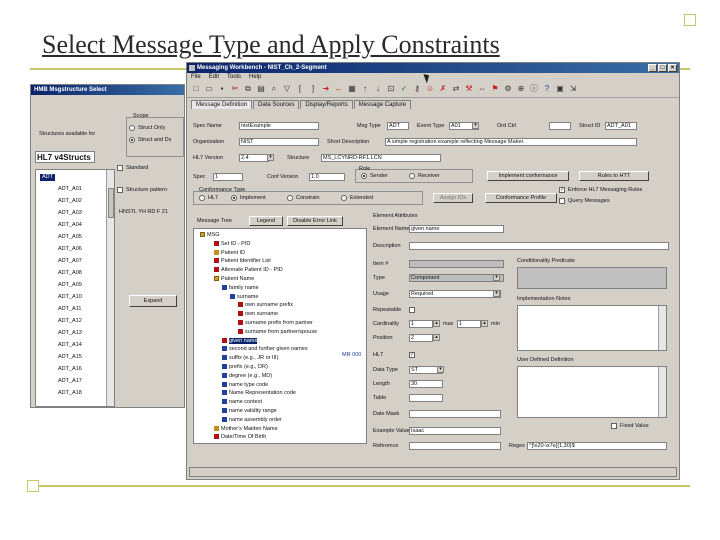 This screenshot has height=540, width=720. Describe the element at coordinates (315, 221) in the screenshot. I see `disable-error-link-button: Disable Error Link` at that location.